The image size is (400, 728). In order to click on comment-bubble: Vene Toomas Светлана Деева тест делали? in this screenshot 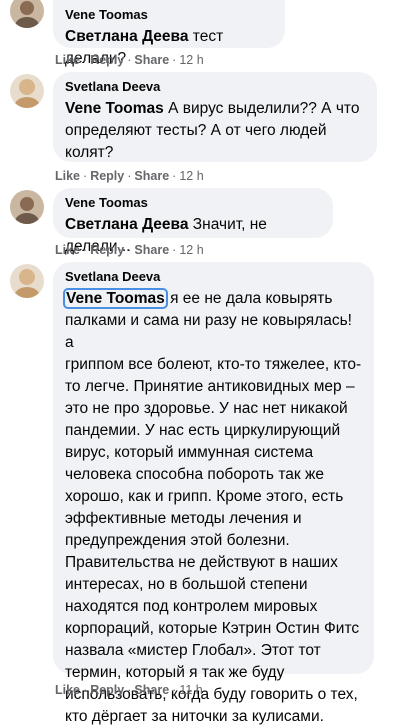, I will do `click(169, 33)`.